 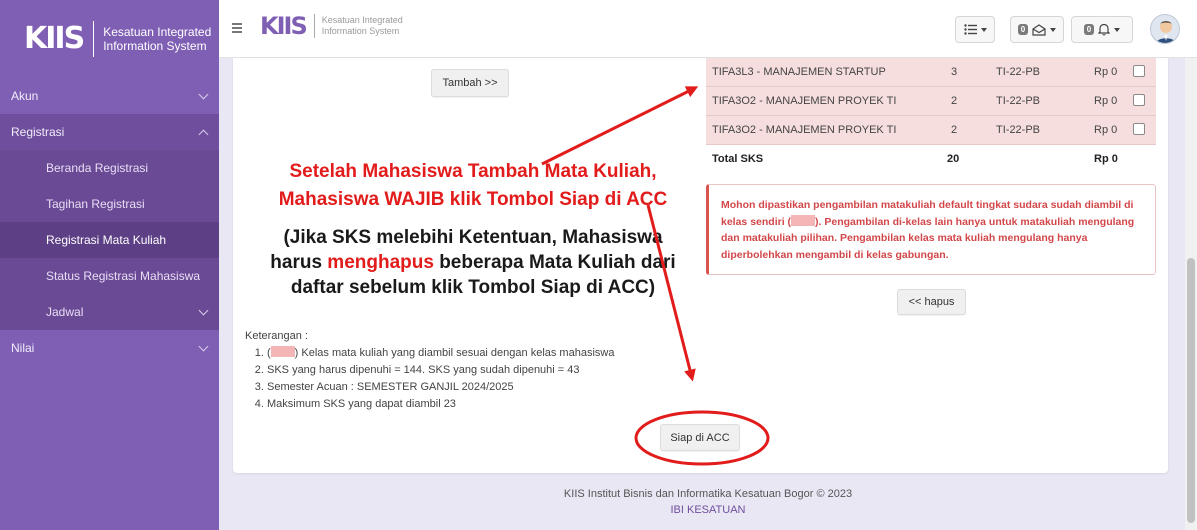 I want to click on class-color-swatch, so click(x=282, y=351).